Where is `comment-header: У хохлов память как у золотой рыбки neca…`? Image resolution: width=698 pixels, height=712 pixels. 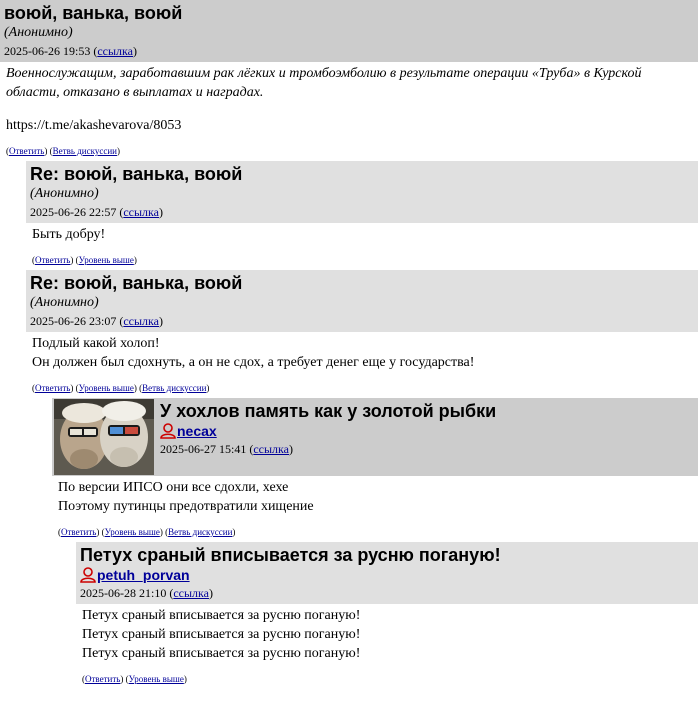 comment-header: У хохлов память как у золотой рыбки neca… is located at coordinates (375, 437).